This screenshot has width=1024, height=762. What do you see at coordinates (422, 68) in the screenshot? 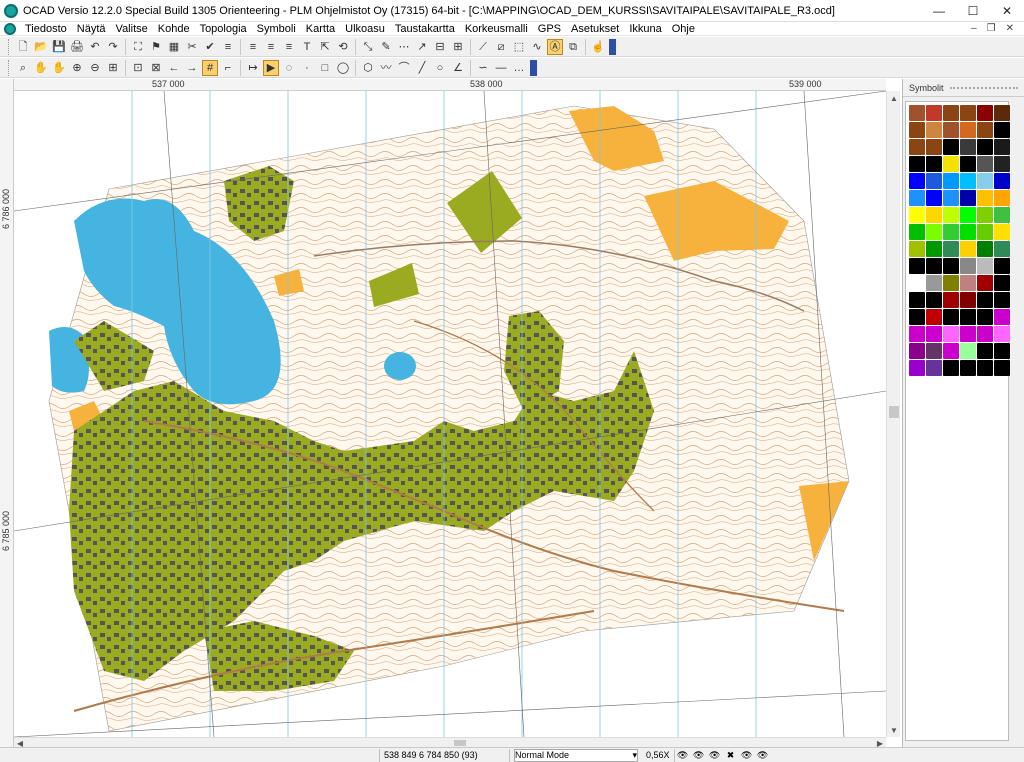
I see `straight-icon: ╱` at bounding box center [422, 68].